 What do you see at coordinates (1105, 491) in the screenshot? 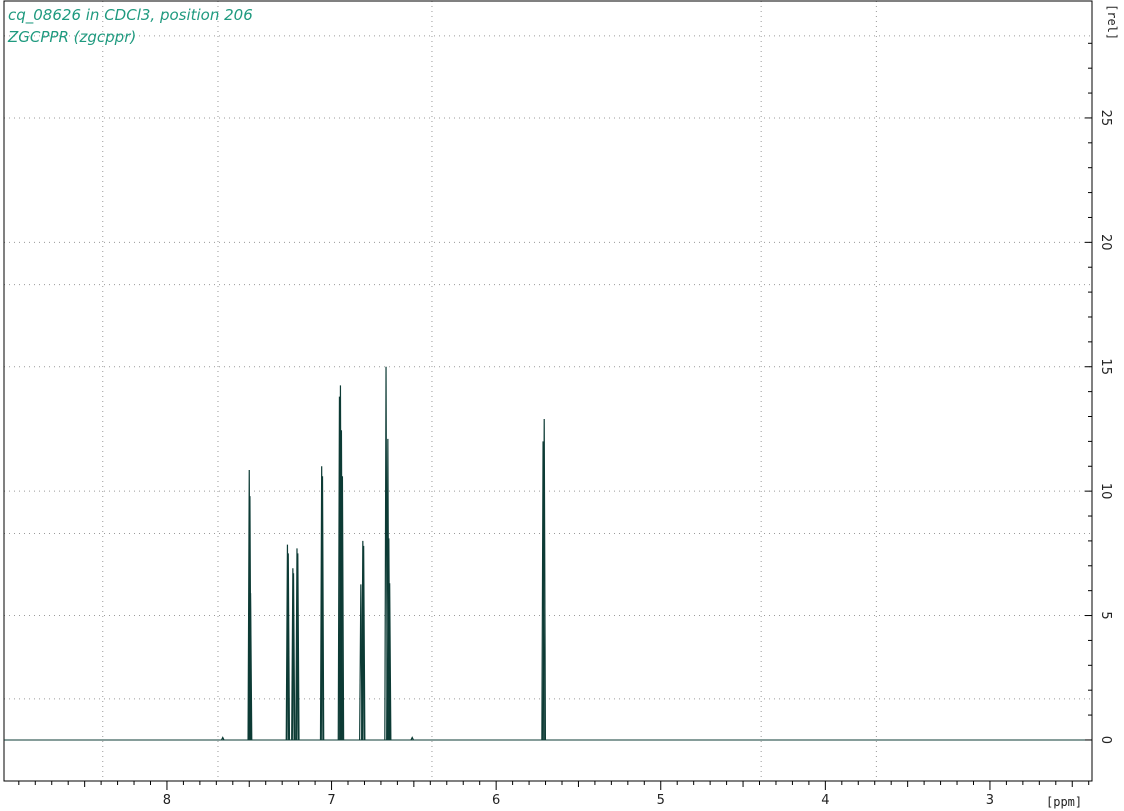
I see `y-tick-label: 10` at bounding box center [1105, 491].